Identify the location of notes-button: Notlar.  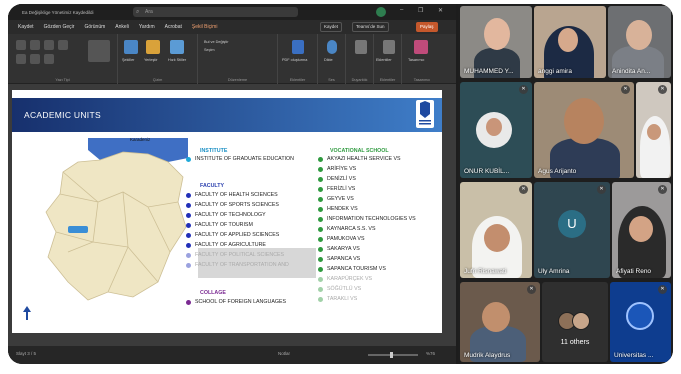
(284, 353).